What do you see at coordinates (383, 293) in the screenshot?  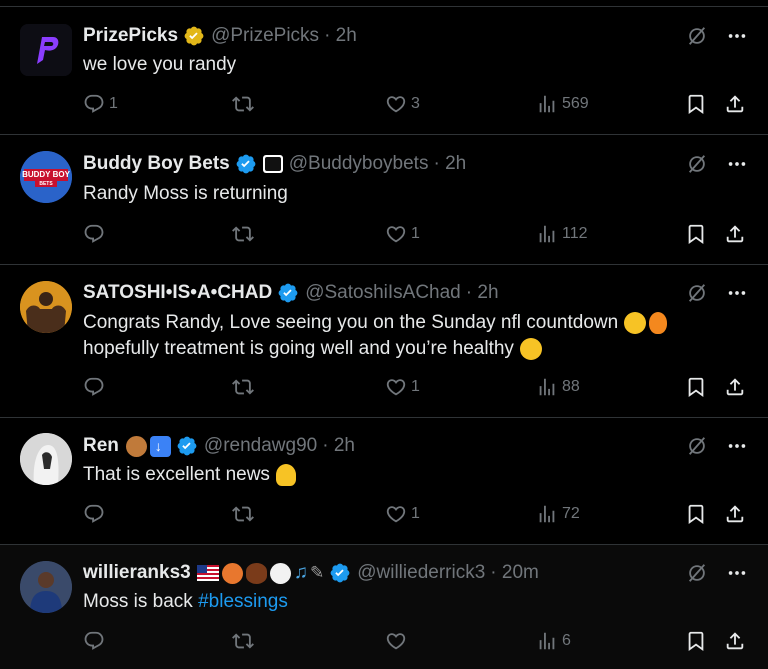 I see `handle: @SatoshiIsAChad` at bounding box center [383, 293].